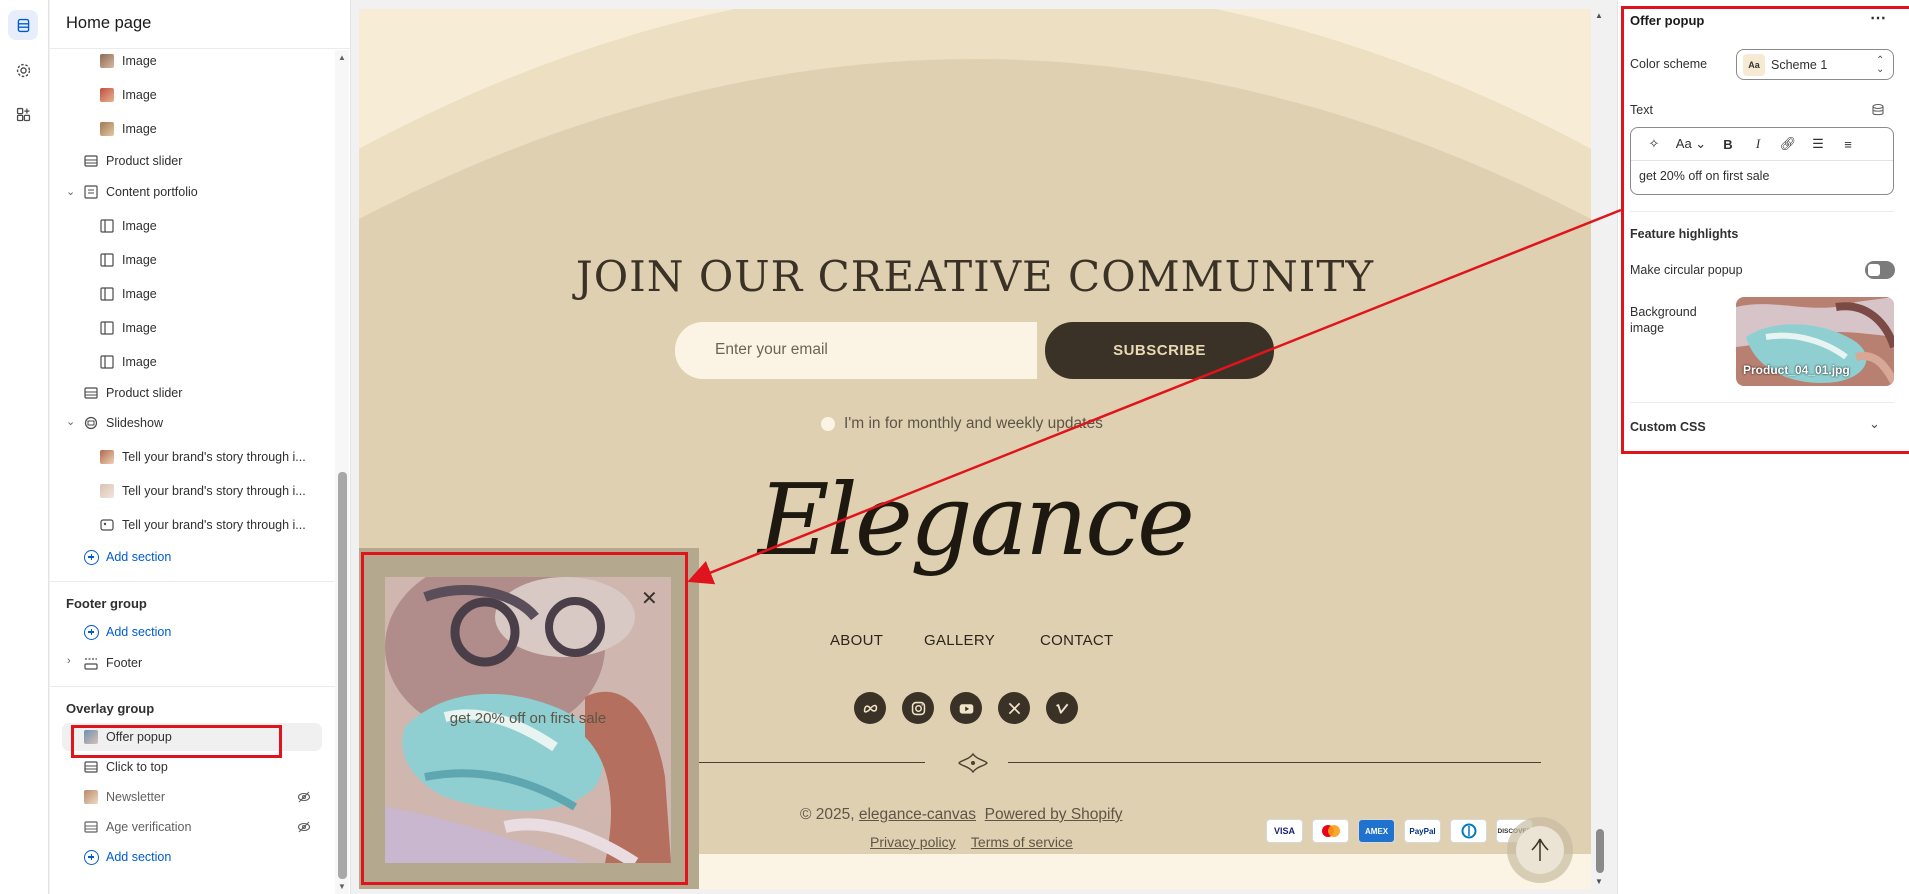 The width and height of the screenshot is (1909, 894). Describe the element at coordinates (23, 25) in the screenshot. I see `sections-icon` at that location.